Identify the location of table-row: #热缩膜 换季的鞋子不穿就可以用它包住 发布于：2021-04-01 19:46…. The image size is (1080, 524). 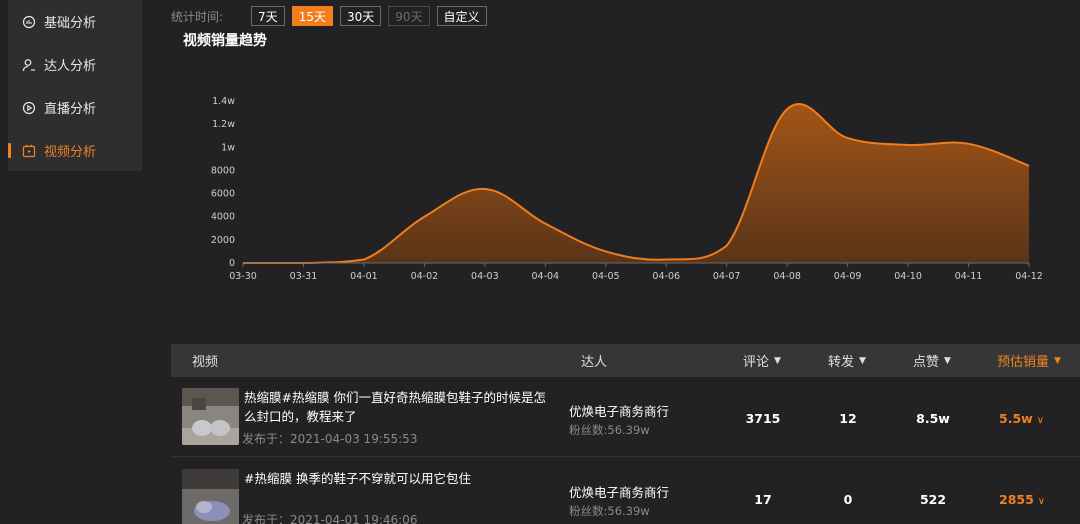
(625, 491).